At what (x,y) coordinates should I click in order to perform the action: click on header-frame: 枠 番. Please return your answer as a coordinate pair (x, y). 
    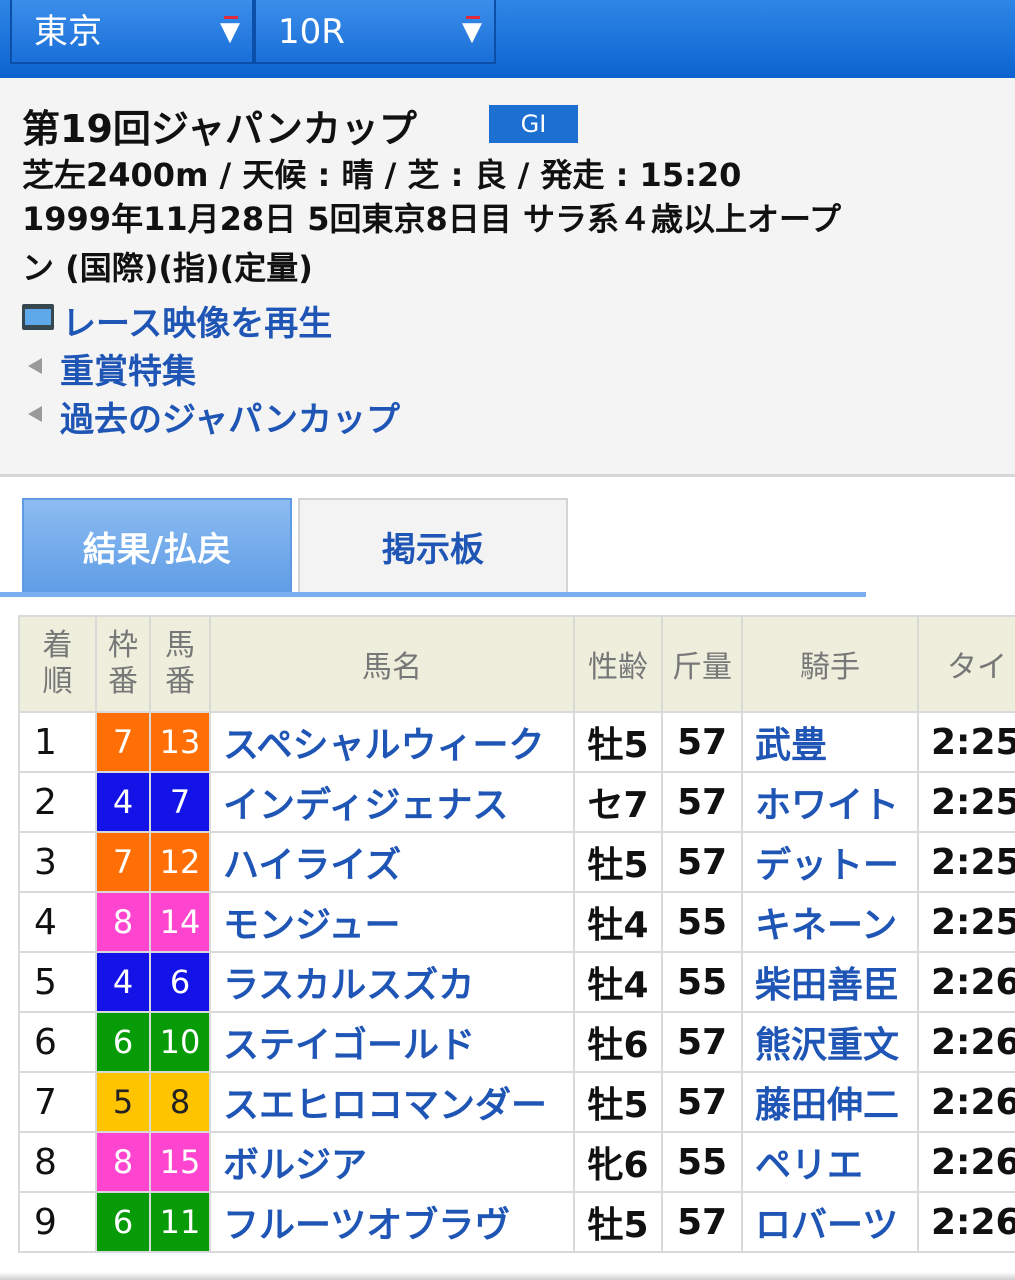
    Looking at the image, I should click on (123, 664).